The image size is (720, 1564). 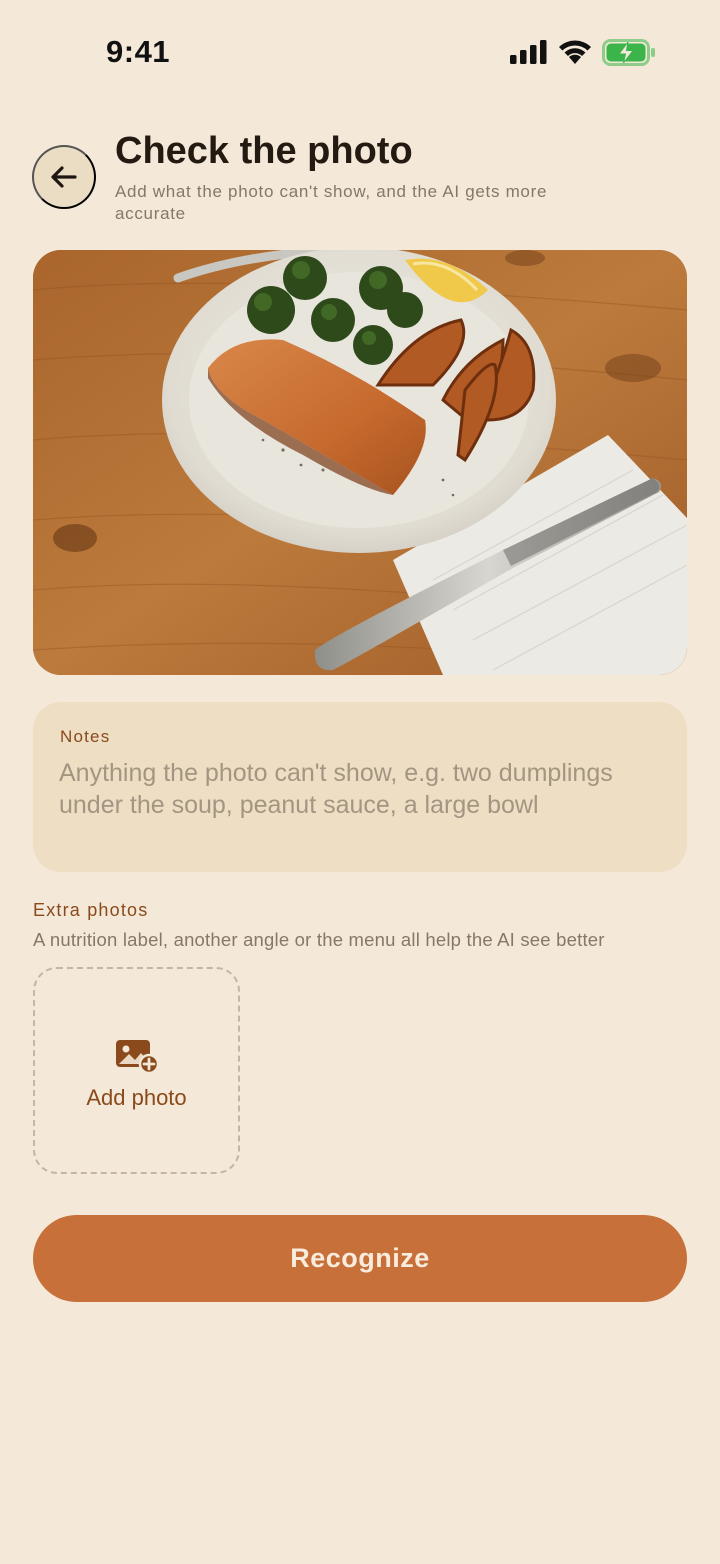 What do you see at coordinates (91, 910) in the screenshot?
I see `extra-photos-title: Extra photos` at bounding box center [91, 910].